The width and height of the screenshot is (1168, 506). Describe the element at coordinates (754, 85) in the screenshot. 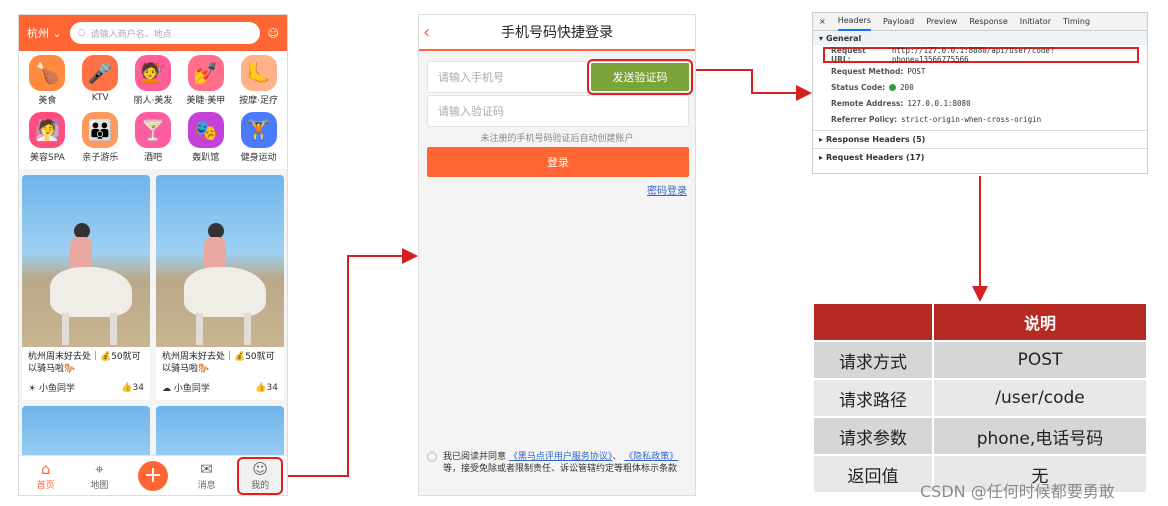

I see `arrow-send-to-devtools` at that location.